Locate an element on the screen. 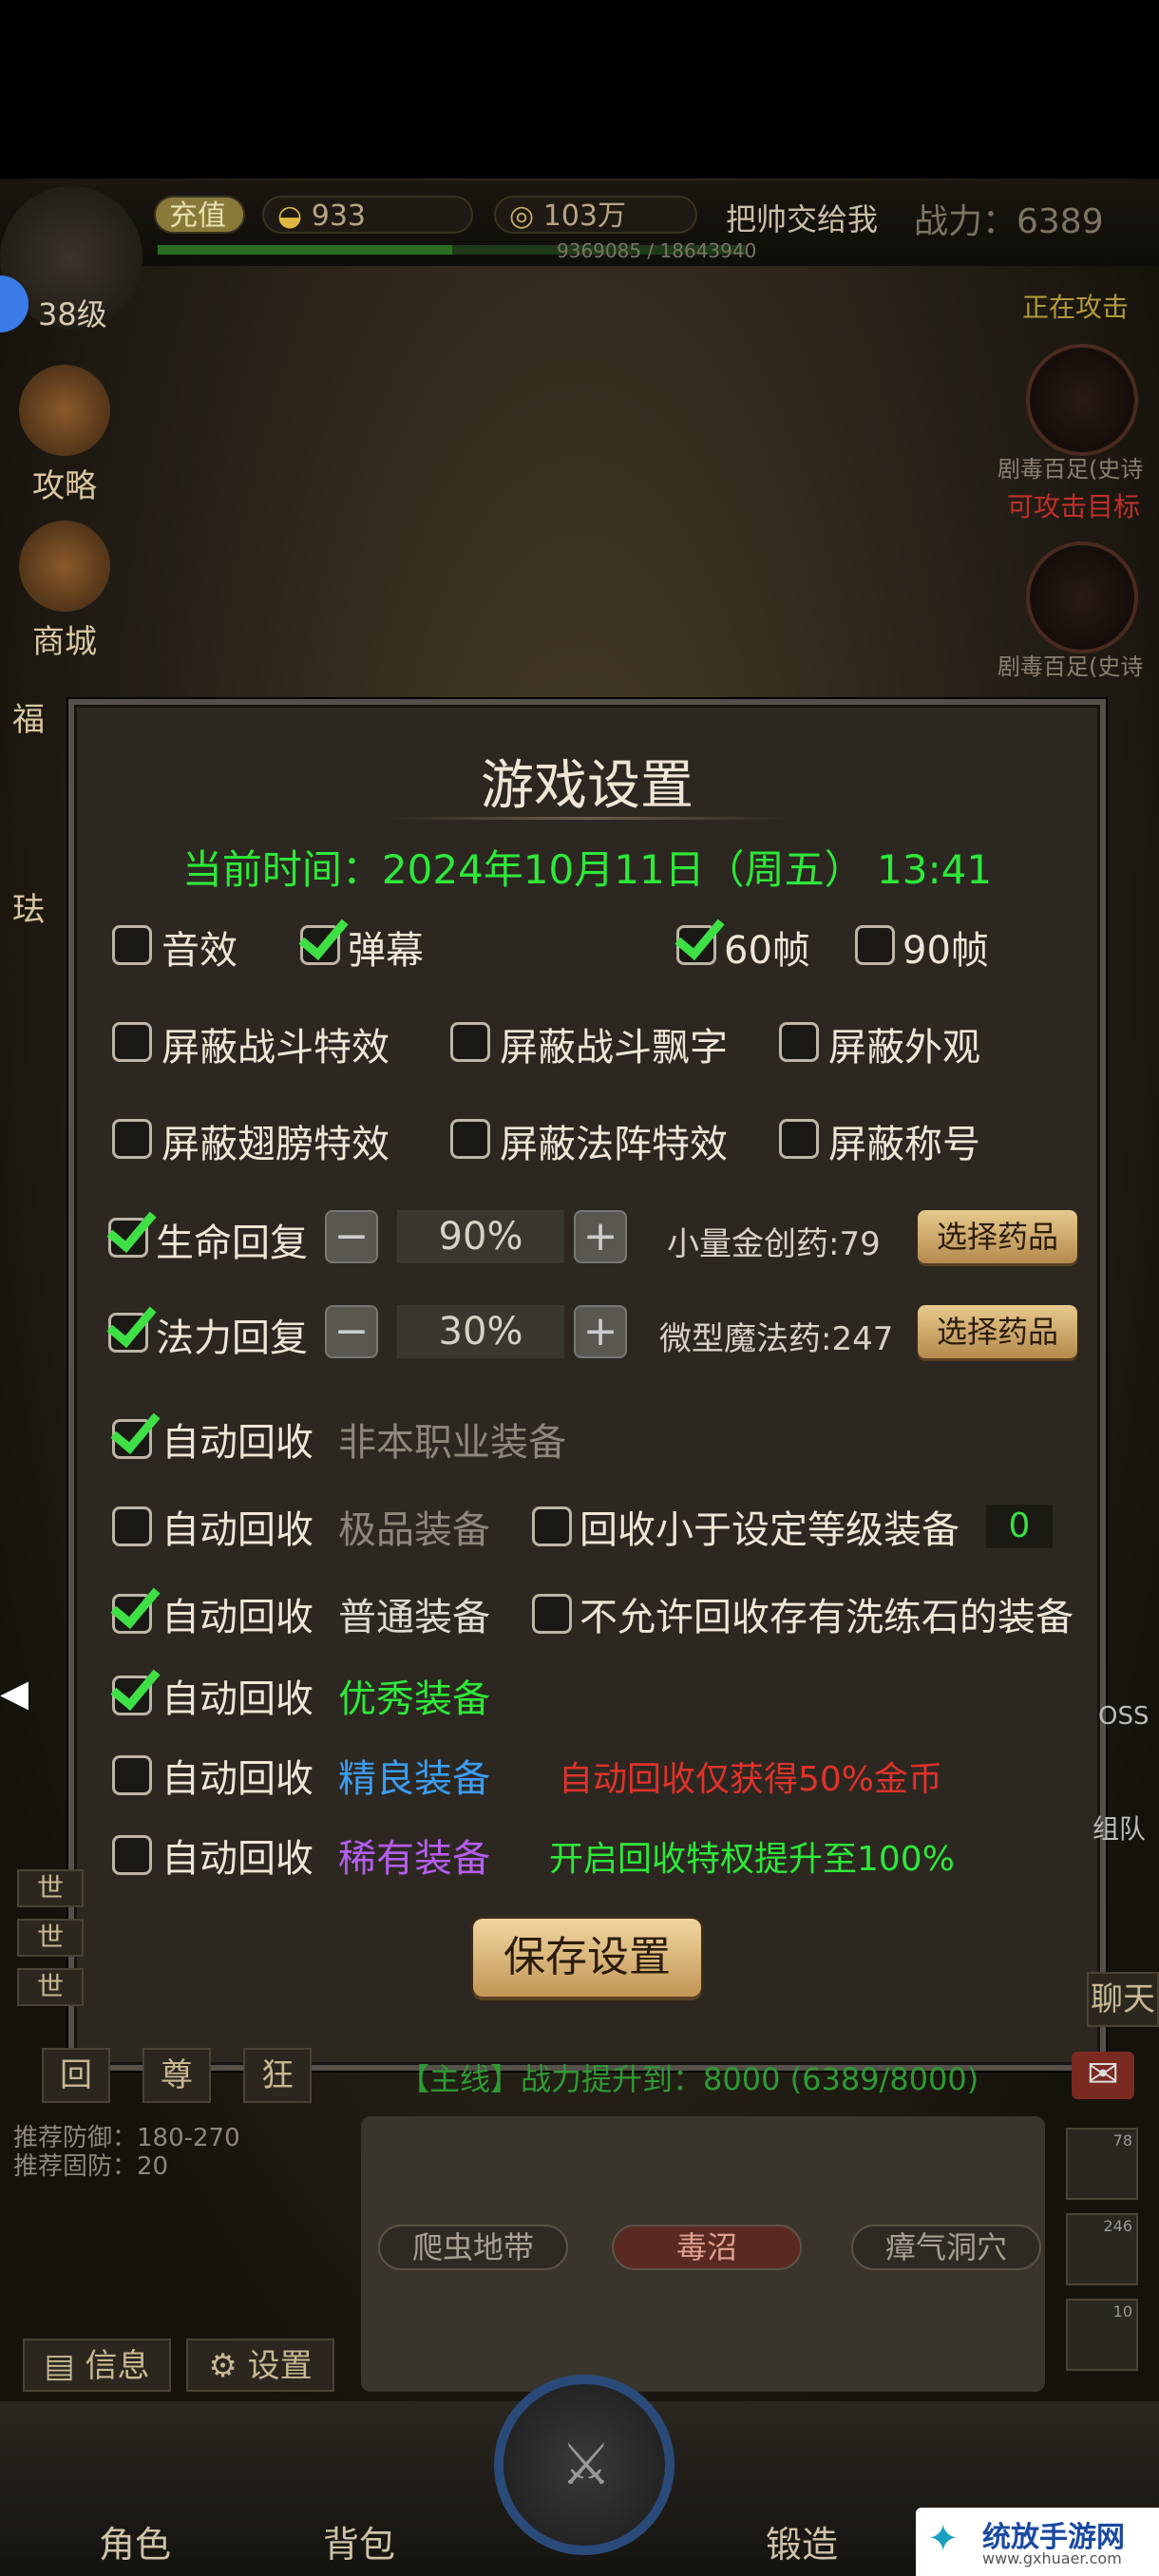 The height and width of the screenshot is (2576, 1159). hide-wings-fx-label: 屏蔽翅膀特效 is located at coordinates (276, 1144).